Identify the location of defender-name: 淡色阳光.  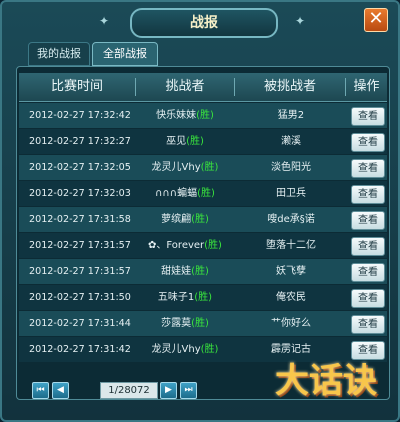
(291, 167).